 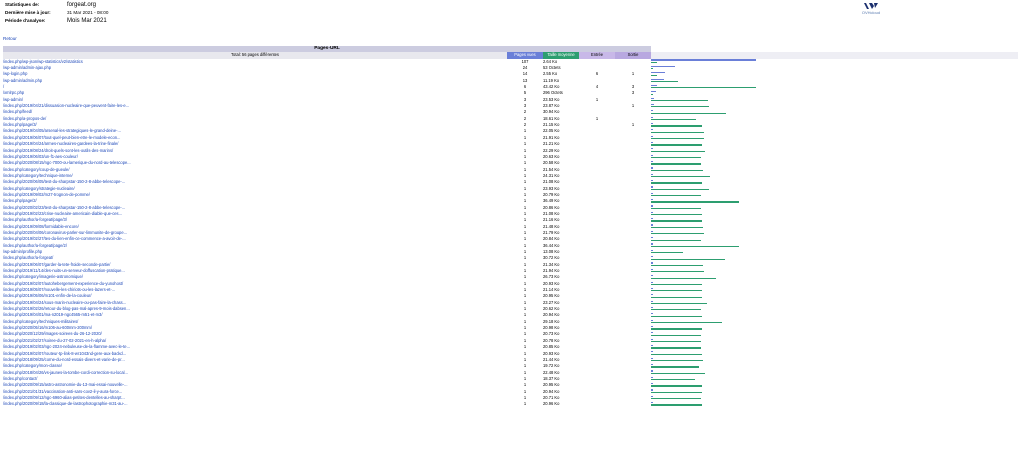 What do you see at coordinates (561, 55) in the screenshot?
I see `col-header-bandwidth: Taille moyenne` at bounding box center [561, 55].